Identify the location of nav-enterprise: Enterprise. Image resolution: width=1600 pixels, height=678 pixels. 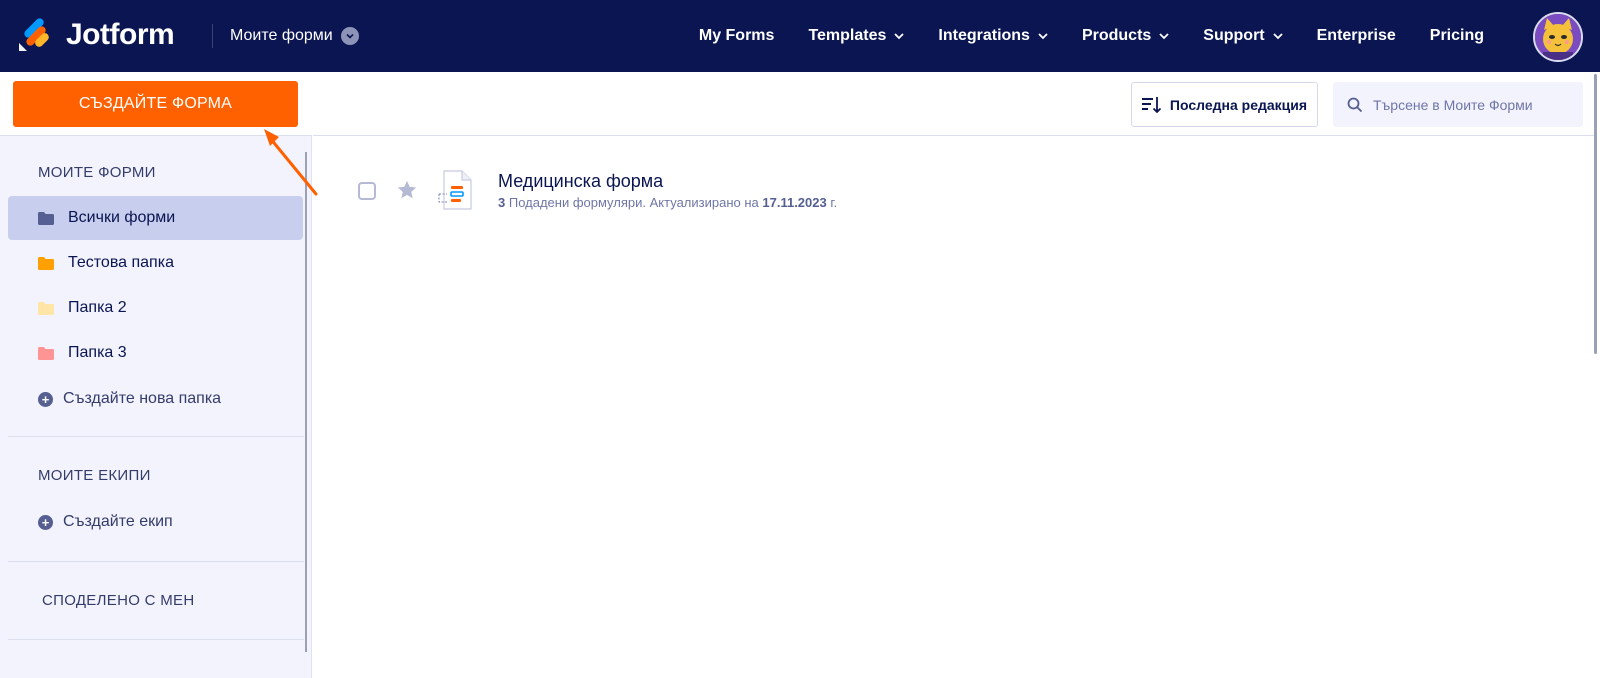
(1356, 36).